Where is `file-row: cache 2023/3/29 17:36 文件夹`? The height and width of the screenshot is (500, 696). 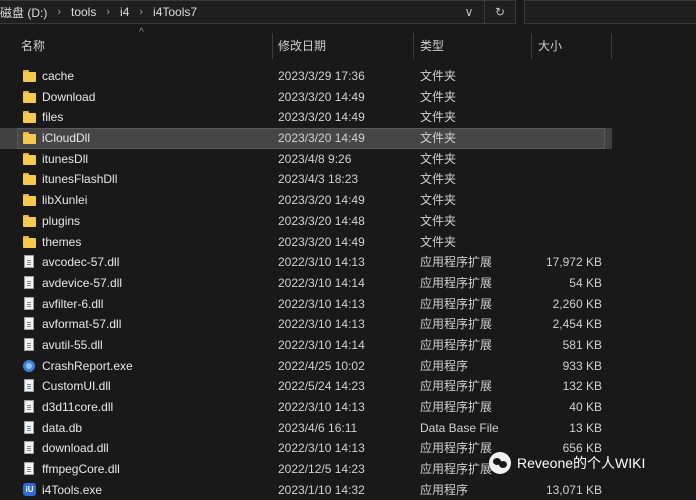 file-row: cache 2023/3/29 17:36 文件夹 is located at coordinates (306, 76).